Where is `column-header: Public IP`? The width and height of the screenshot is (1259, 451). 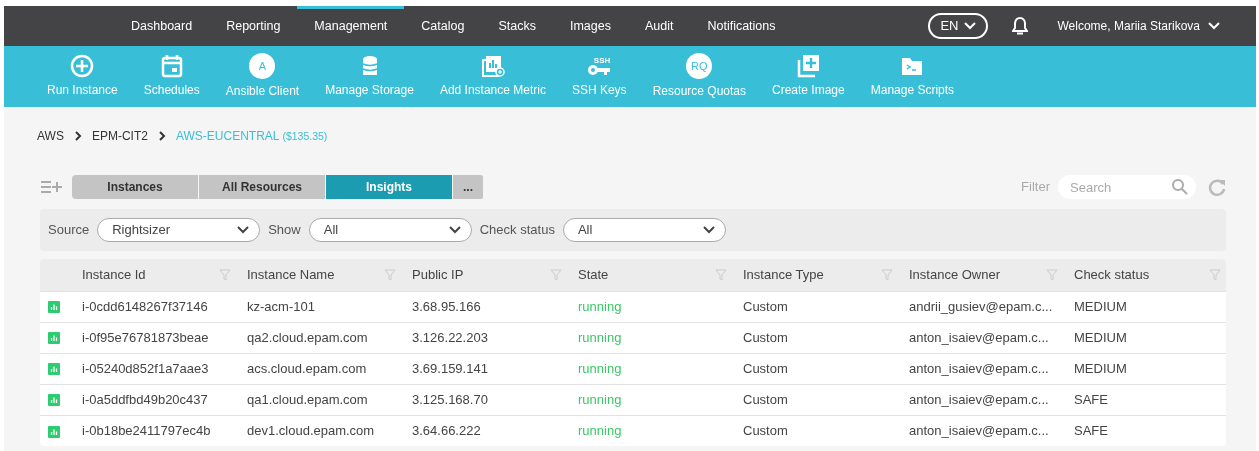 column-header: Public IP is located at coordinates (438, 275).